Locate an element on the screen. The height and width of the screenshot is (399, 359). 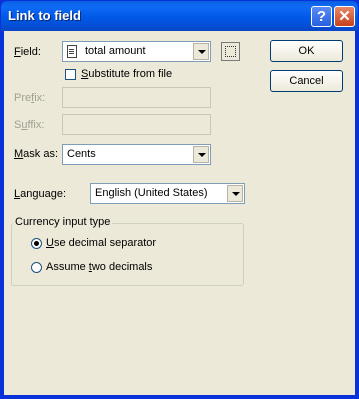
substitute-checkbox is located at coordinates (70, 74).